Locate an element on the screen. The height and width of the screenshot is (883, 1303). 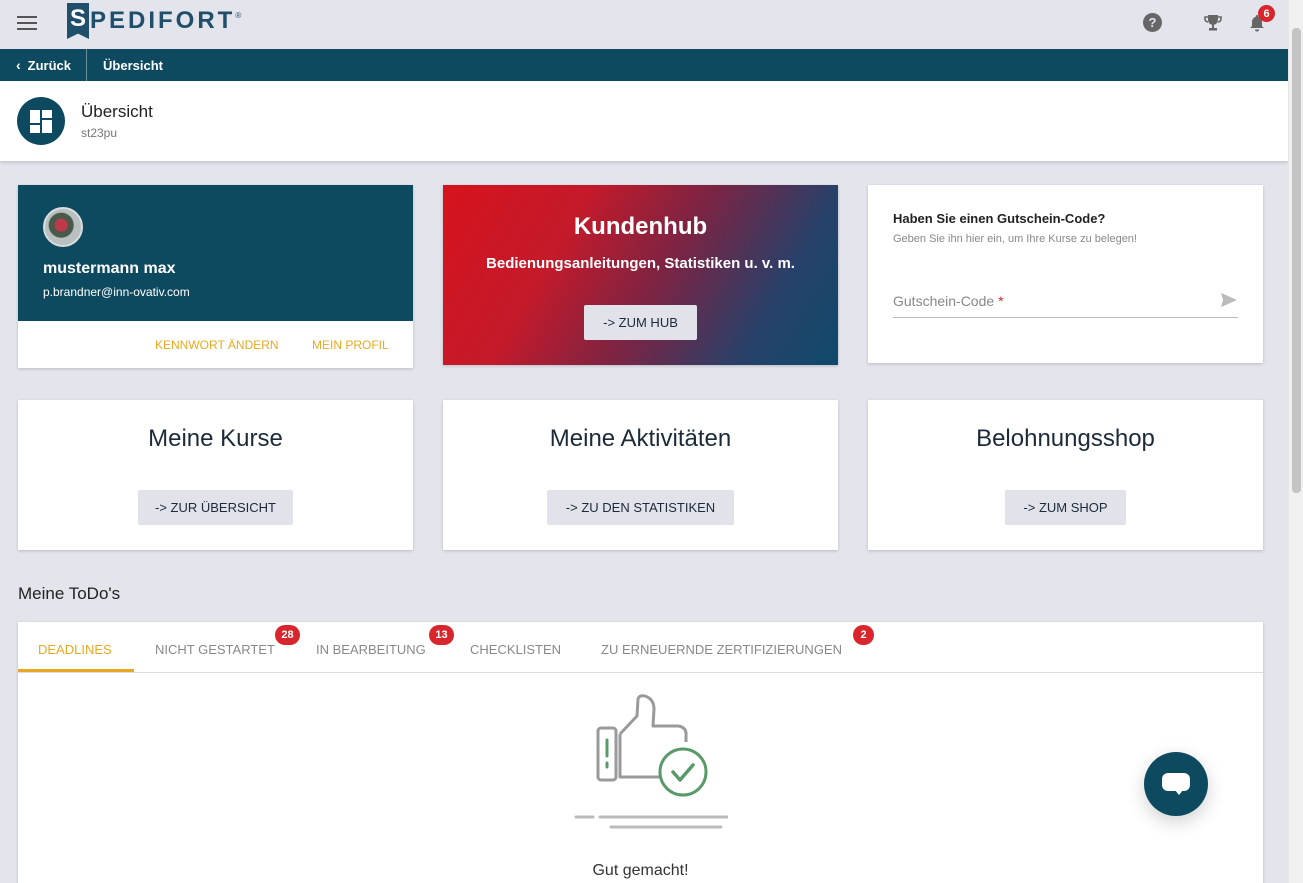
profile-email: p.brandner@inn-ovativ.com is located at coordinates (116, 292).